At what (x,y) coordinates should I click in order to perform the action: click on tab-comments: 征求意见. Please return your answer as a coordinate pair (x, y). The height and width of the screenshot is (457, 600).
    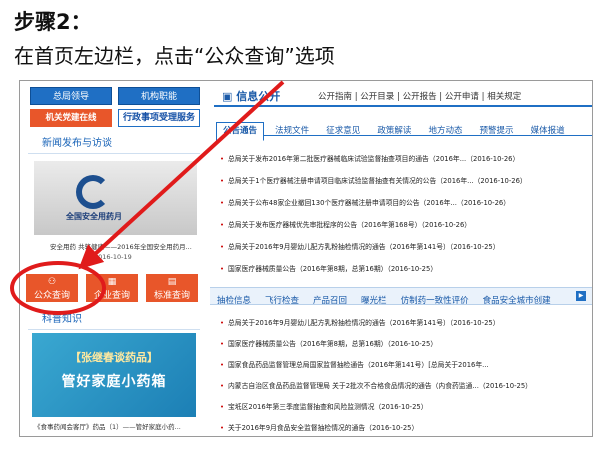
    Looking at the image, I should click on (343, 131).